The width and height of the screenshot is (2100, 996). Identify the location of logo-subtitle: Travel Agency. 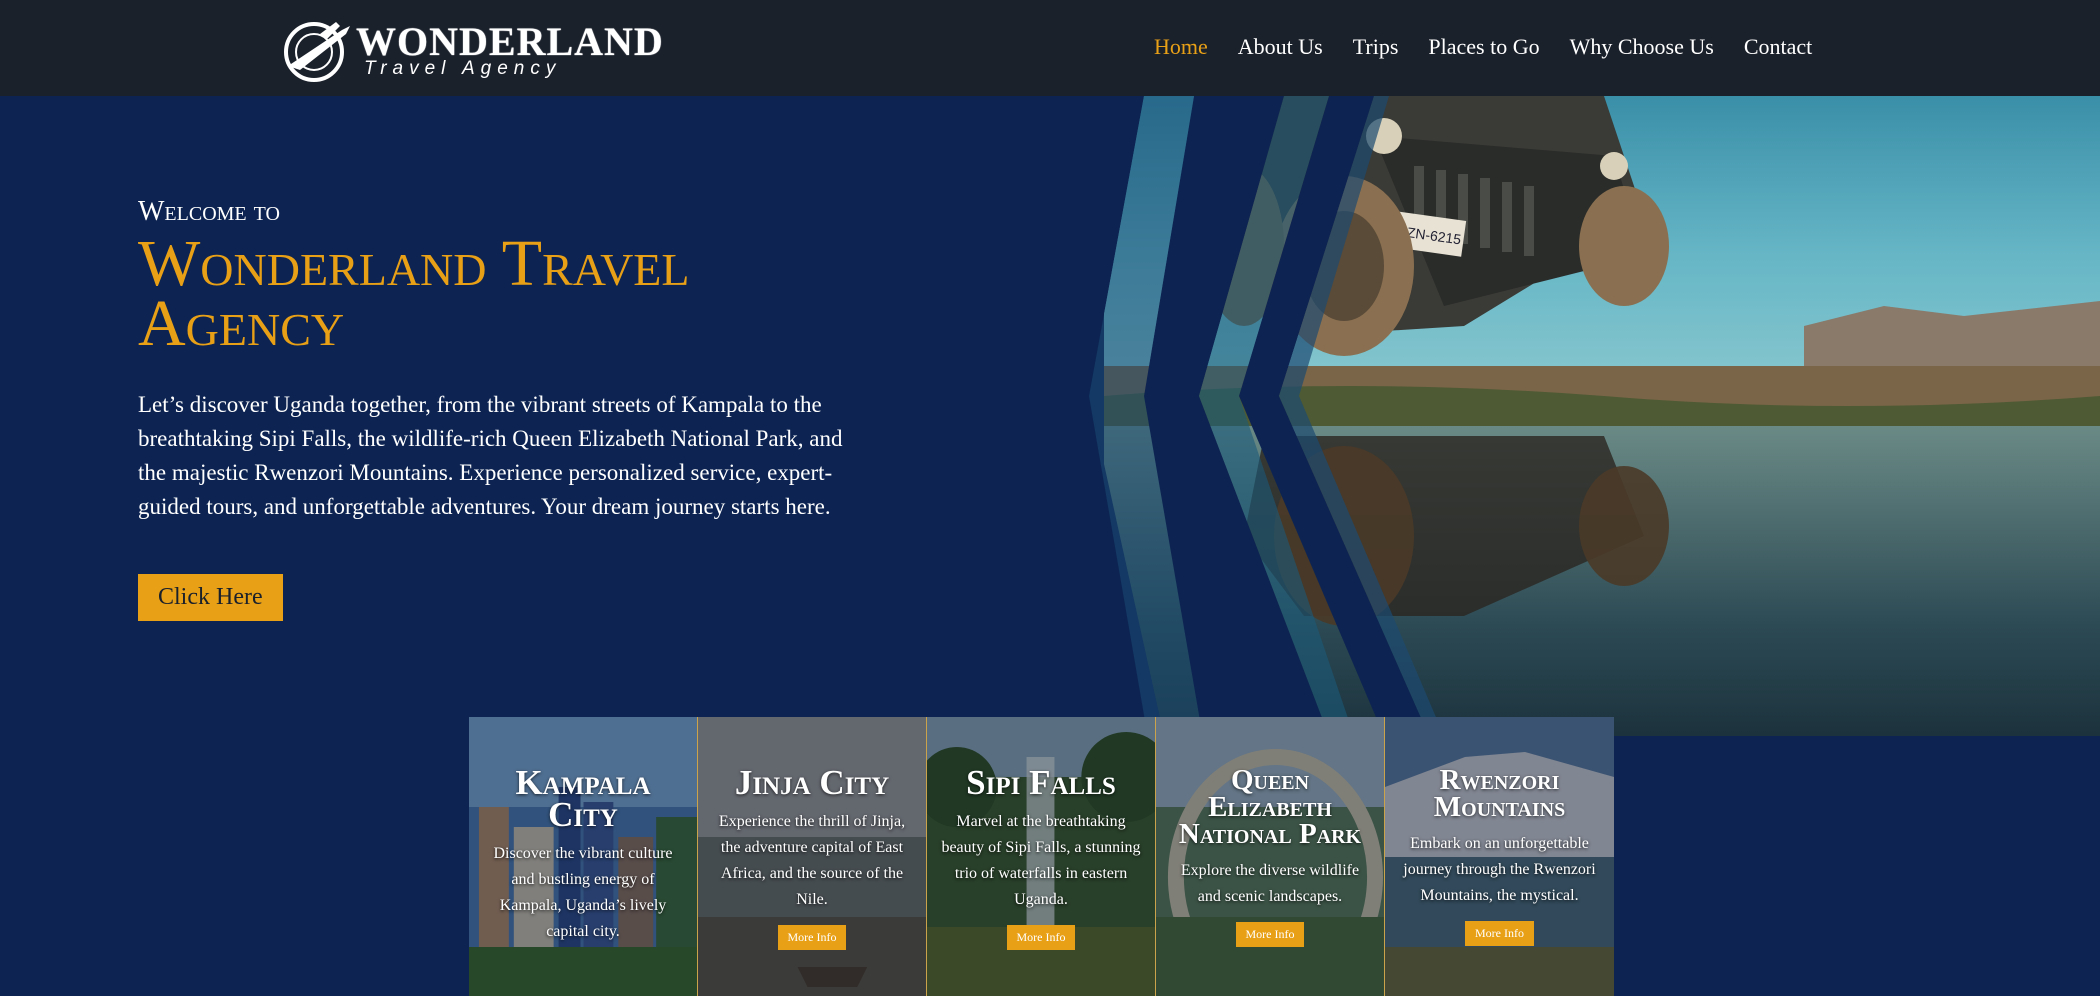
(463, 68).